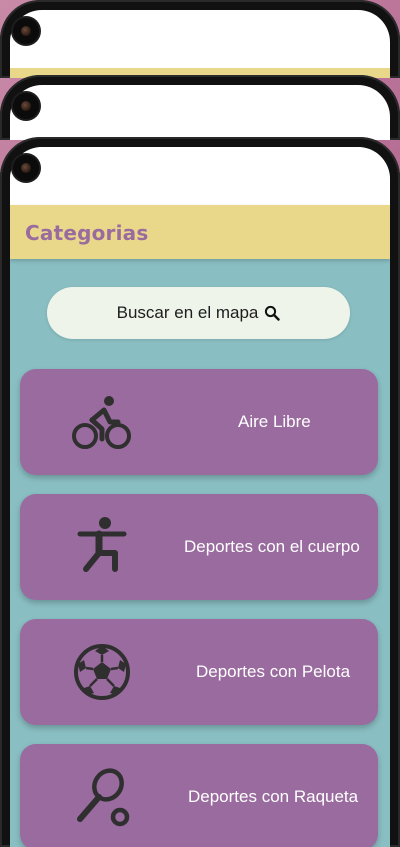  I want to click on soccer-ball-icon, so click(102, 672).